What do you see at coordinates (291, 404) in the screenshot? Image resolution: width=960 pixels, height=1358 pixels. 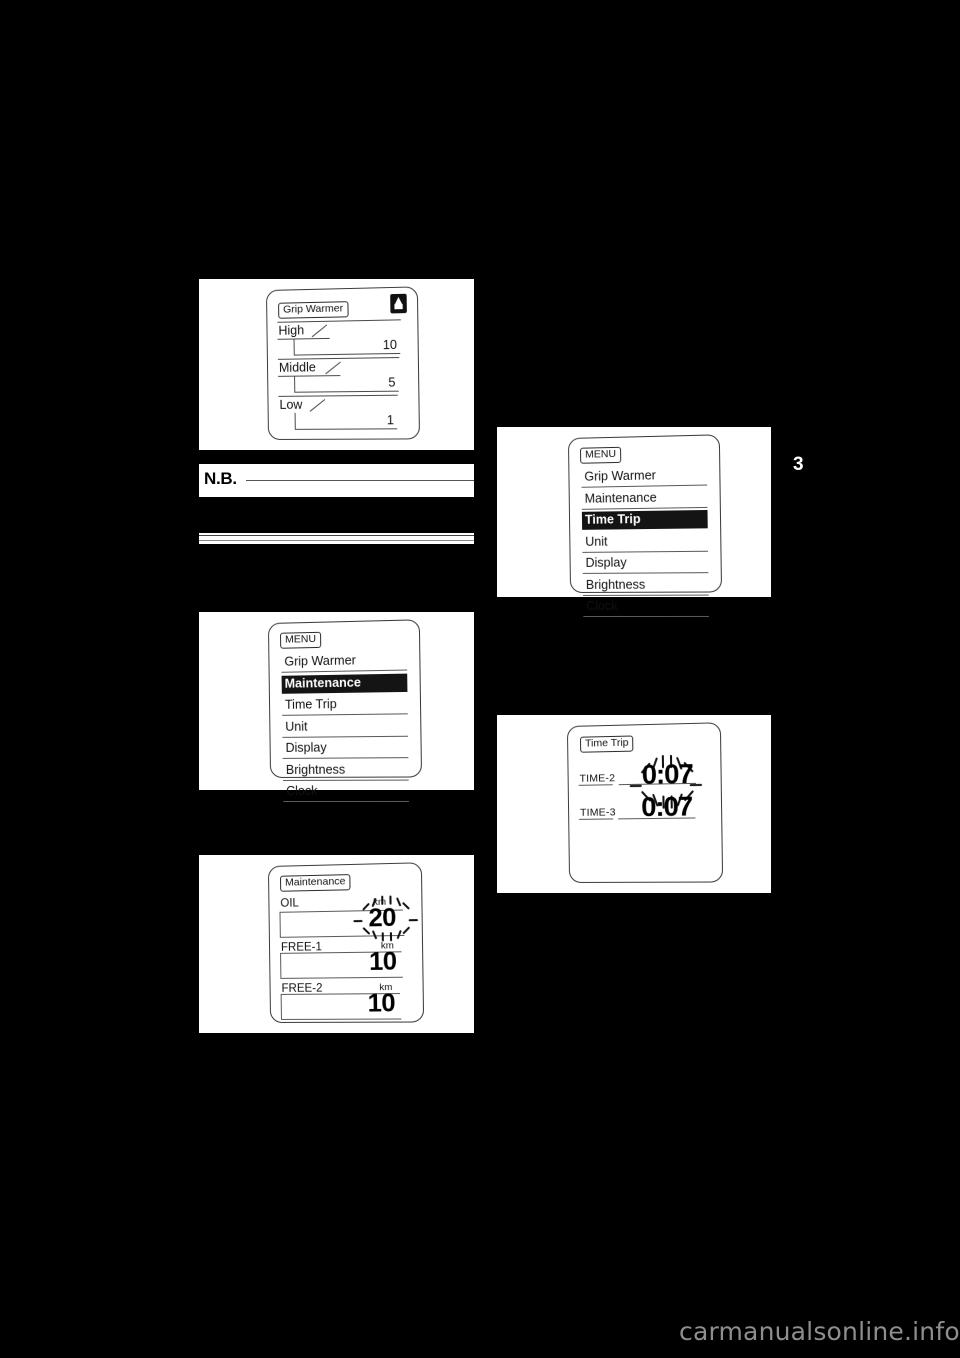 I see `grip-level-label-low: Low` at bounding box center [291, 404].